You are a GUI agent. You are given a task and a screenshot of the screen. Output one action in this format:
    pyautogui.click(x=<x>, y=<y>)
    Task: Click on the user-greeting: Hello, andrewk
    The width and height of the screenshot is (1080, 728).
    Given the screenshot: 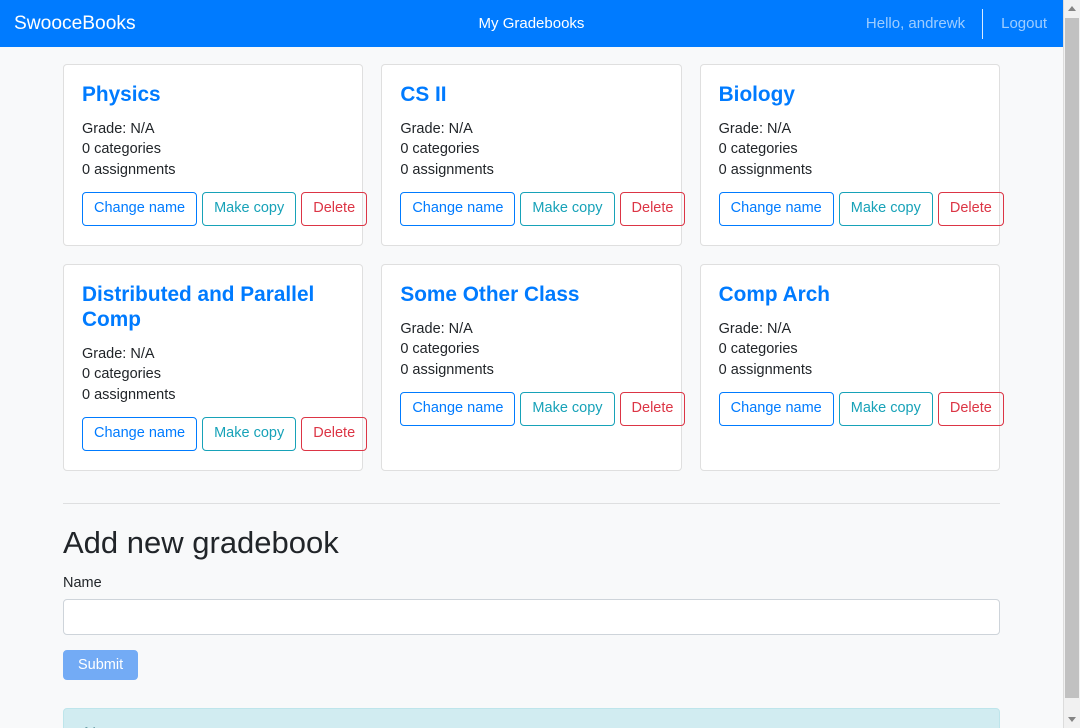 What is the action you would take?
    pyautogui.click(x=915, y=23)
    